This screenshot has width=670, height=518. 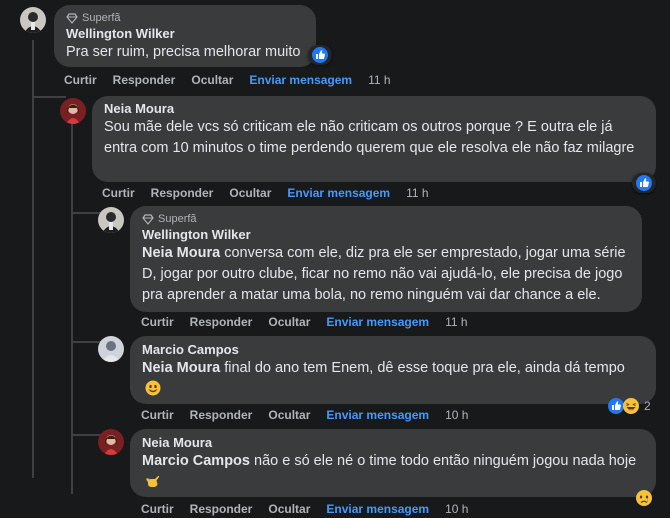 I want to click on reaction-count: 2, so click(x=647, y=406).